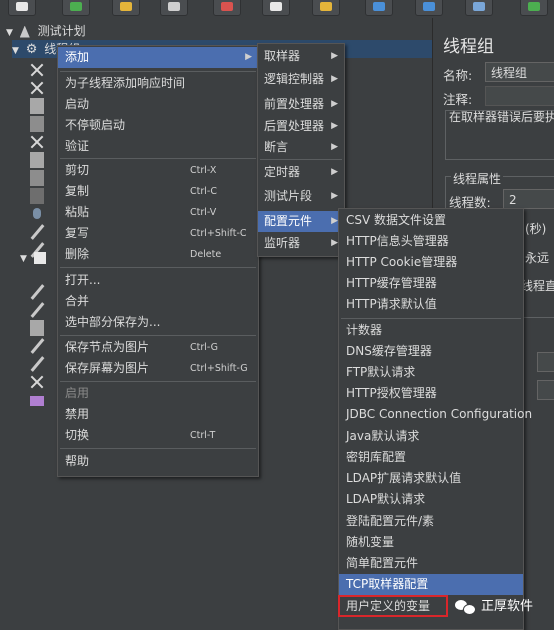  Describe the element at coordinates (431, 542) in the screenshot. I see `config-item-random-variable: 随机变量` at that location.